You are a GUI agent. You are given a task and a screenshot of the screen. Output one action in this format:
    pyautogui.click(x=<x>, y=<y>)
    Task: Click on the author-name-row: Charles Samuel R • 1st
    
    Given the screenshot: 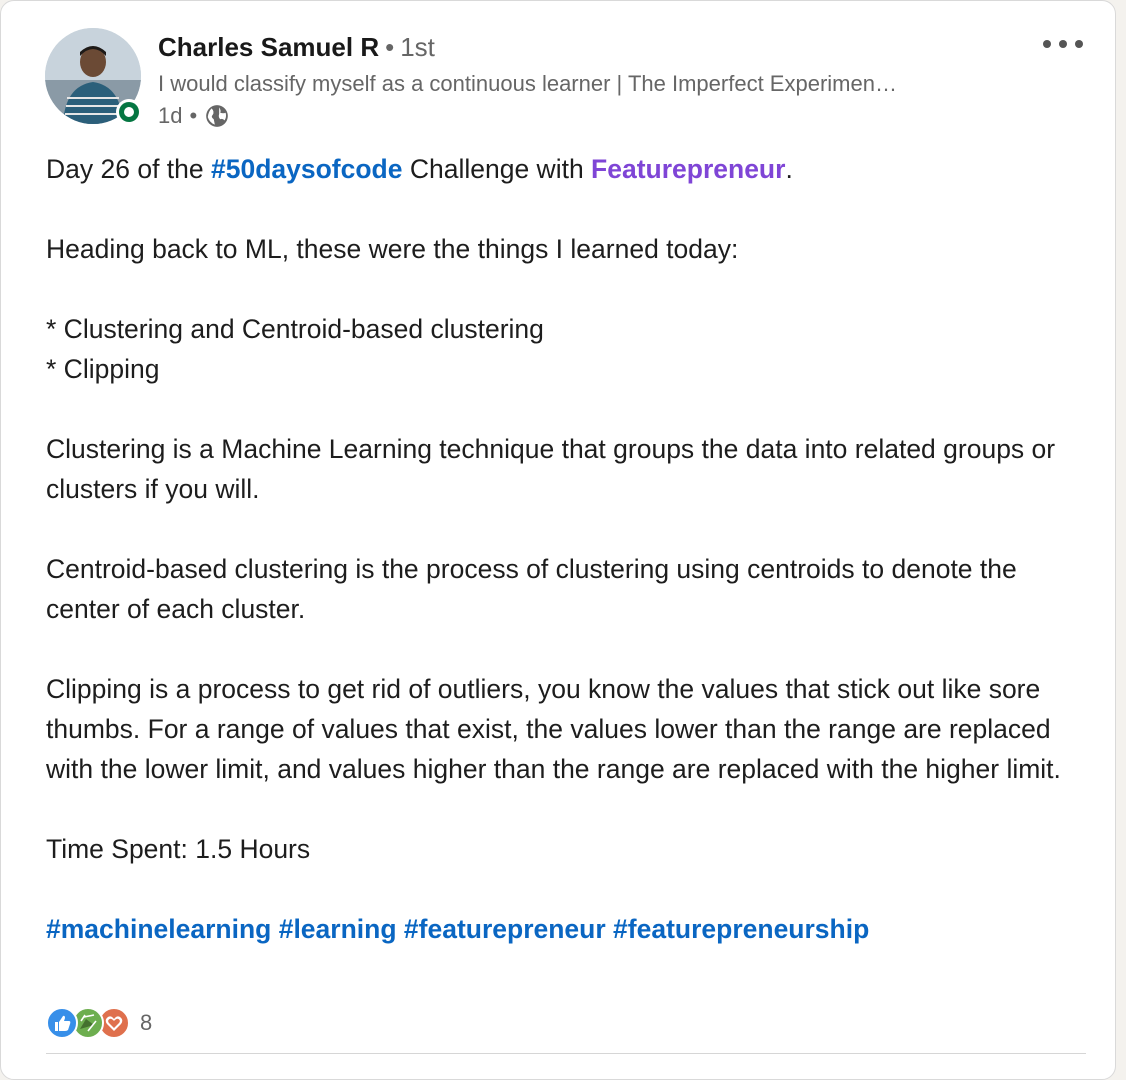 What is the action you would take?
    pyautogui.click(x=296, y=47)
    